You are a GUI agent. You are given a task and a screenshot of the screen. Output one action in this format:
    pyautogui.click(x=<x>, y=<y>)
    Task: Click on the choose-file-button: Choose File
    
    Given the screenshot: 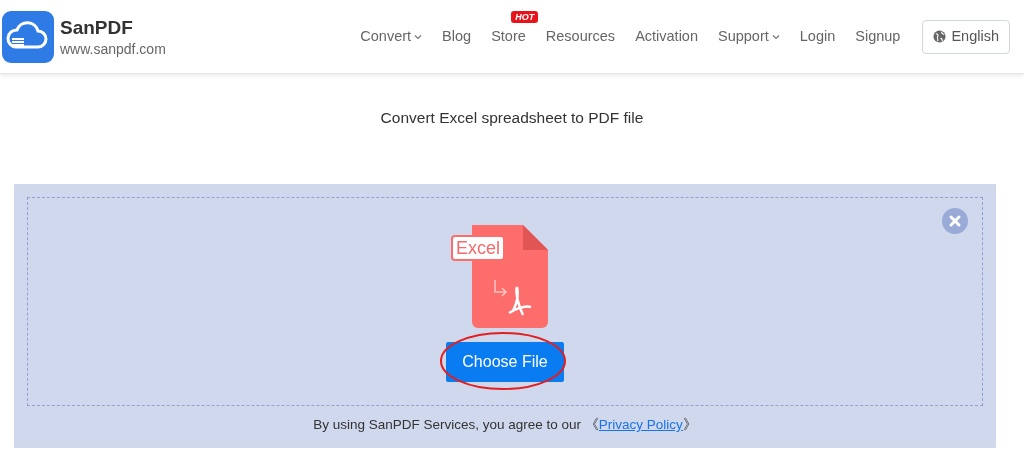 What is the action you would take?
    pyautogui.click(x=505, y=362)
    